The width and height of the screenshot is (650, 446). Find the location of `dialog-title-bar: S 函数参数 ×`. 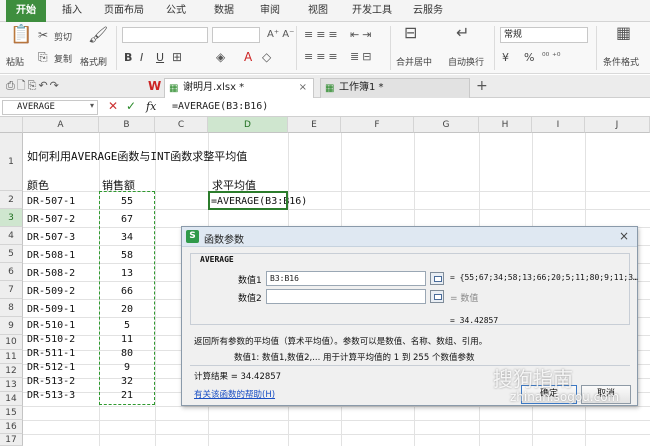

dialog-title-bar: S 函数参数 × is located at coordinates (409, 237).